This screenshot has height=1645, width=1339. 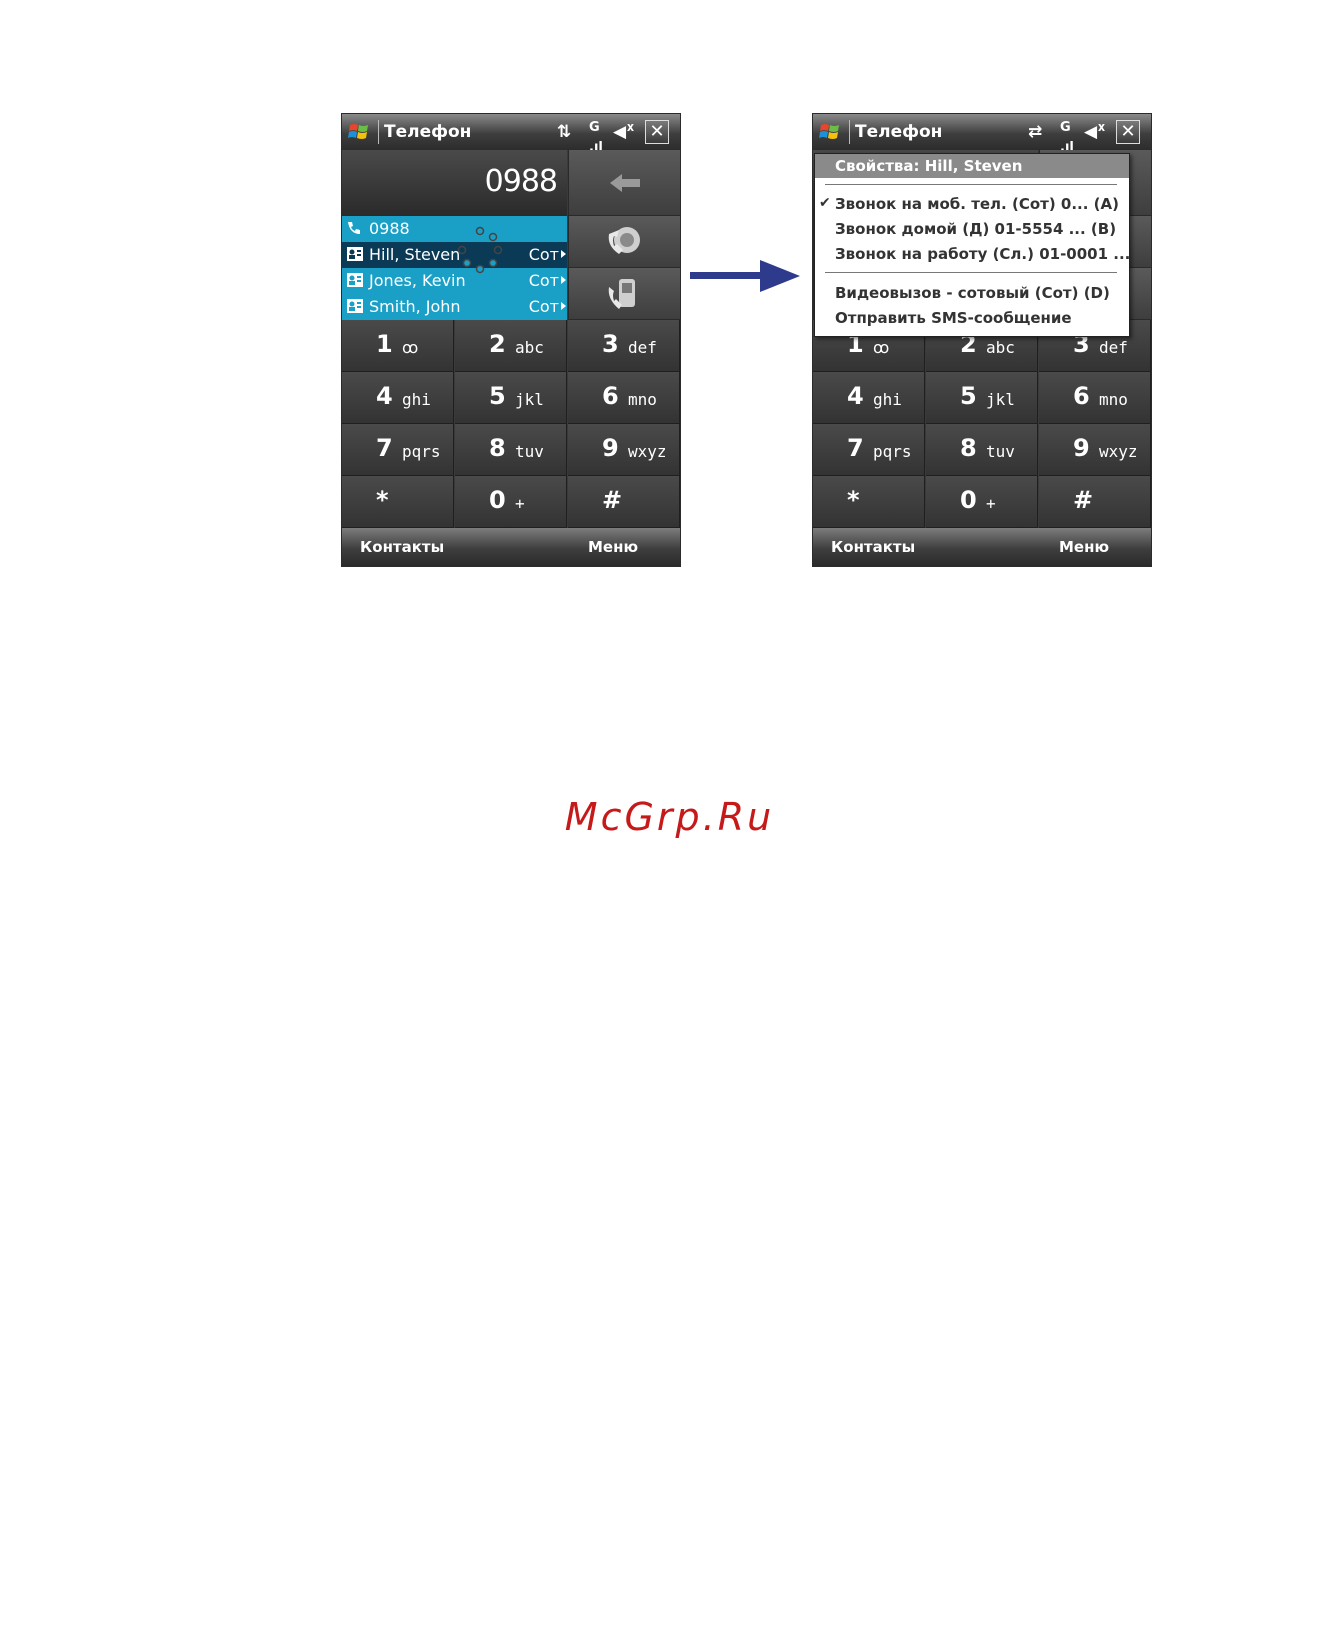 What do you see at coordinates (745, 276) in the screenshot?
I see `transition-arrow-icon` at bounding box center [745, 276].